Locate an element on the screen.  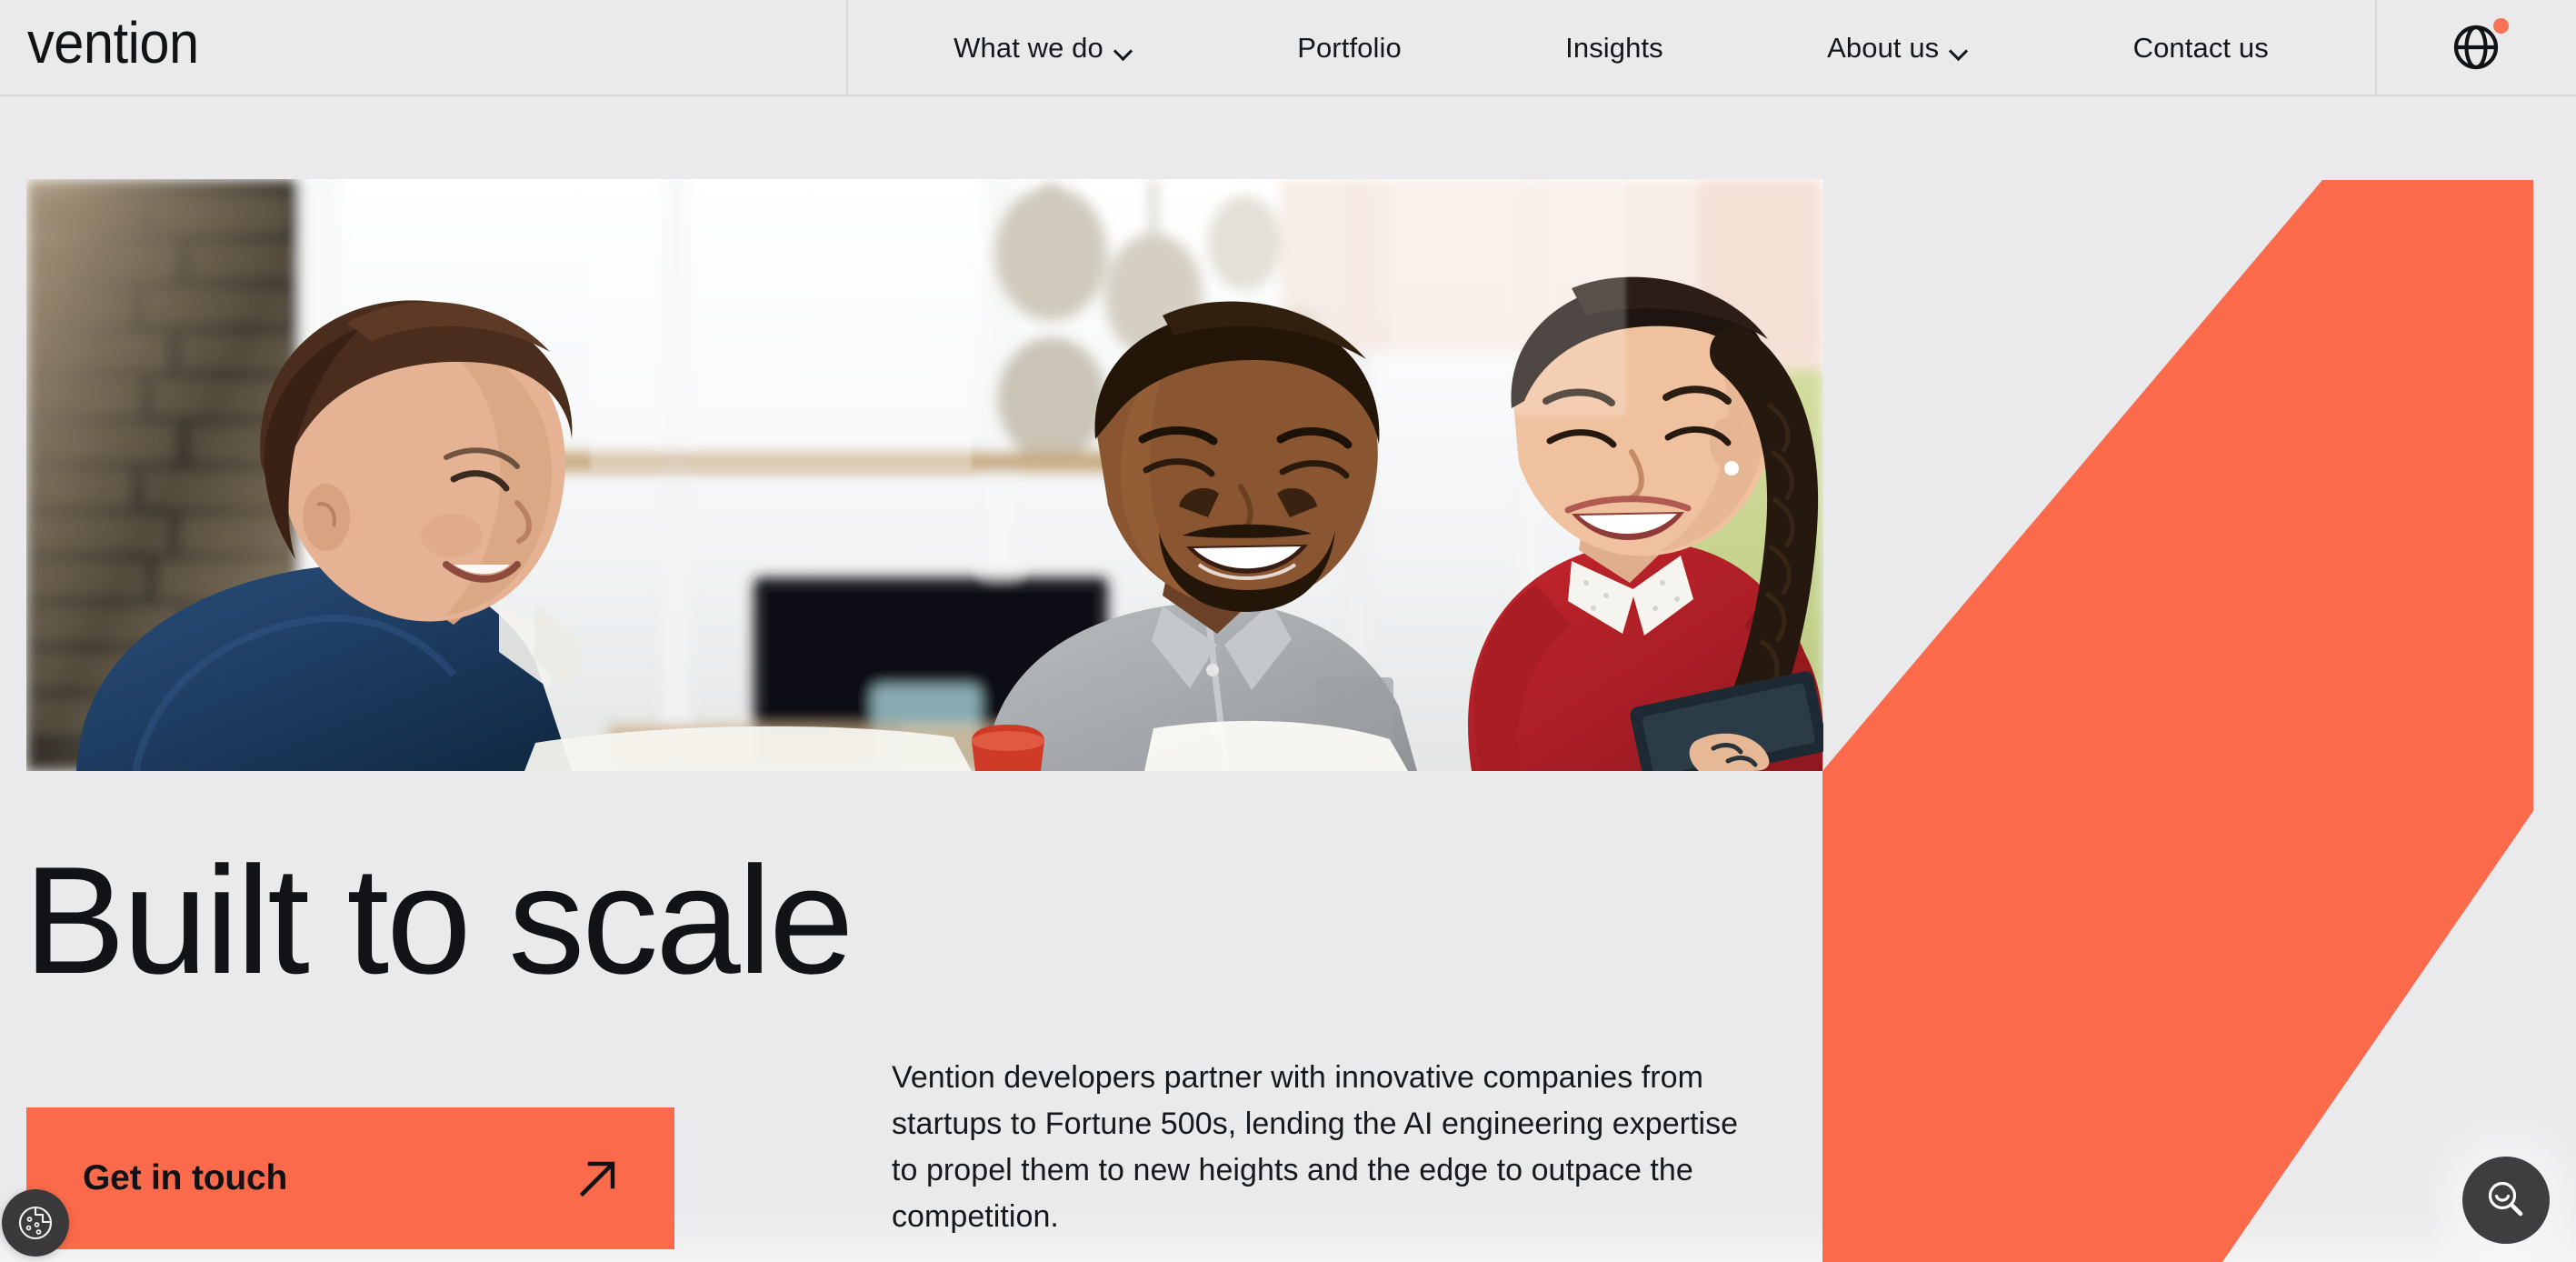
page-title: Built to scale is located at coordinates (439, 920).